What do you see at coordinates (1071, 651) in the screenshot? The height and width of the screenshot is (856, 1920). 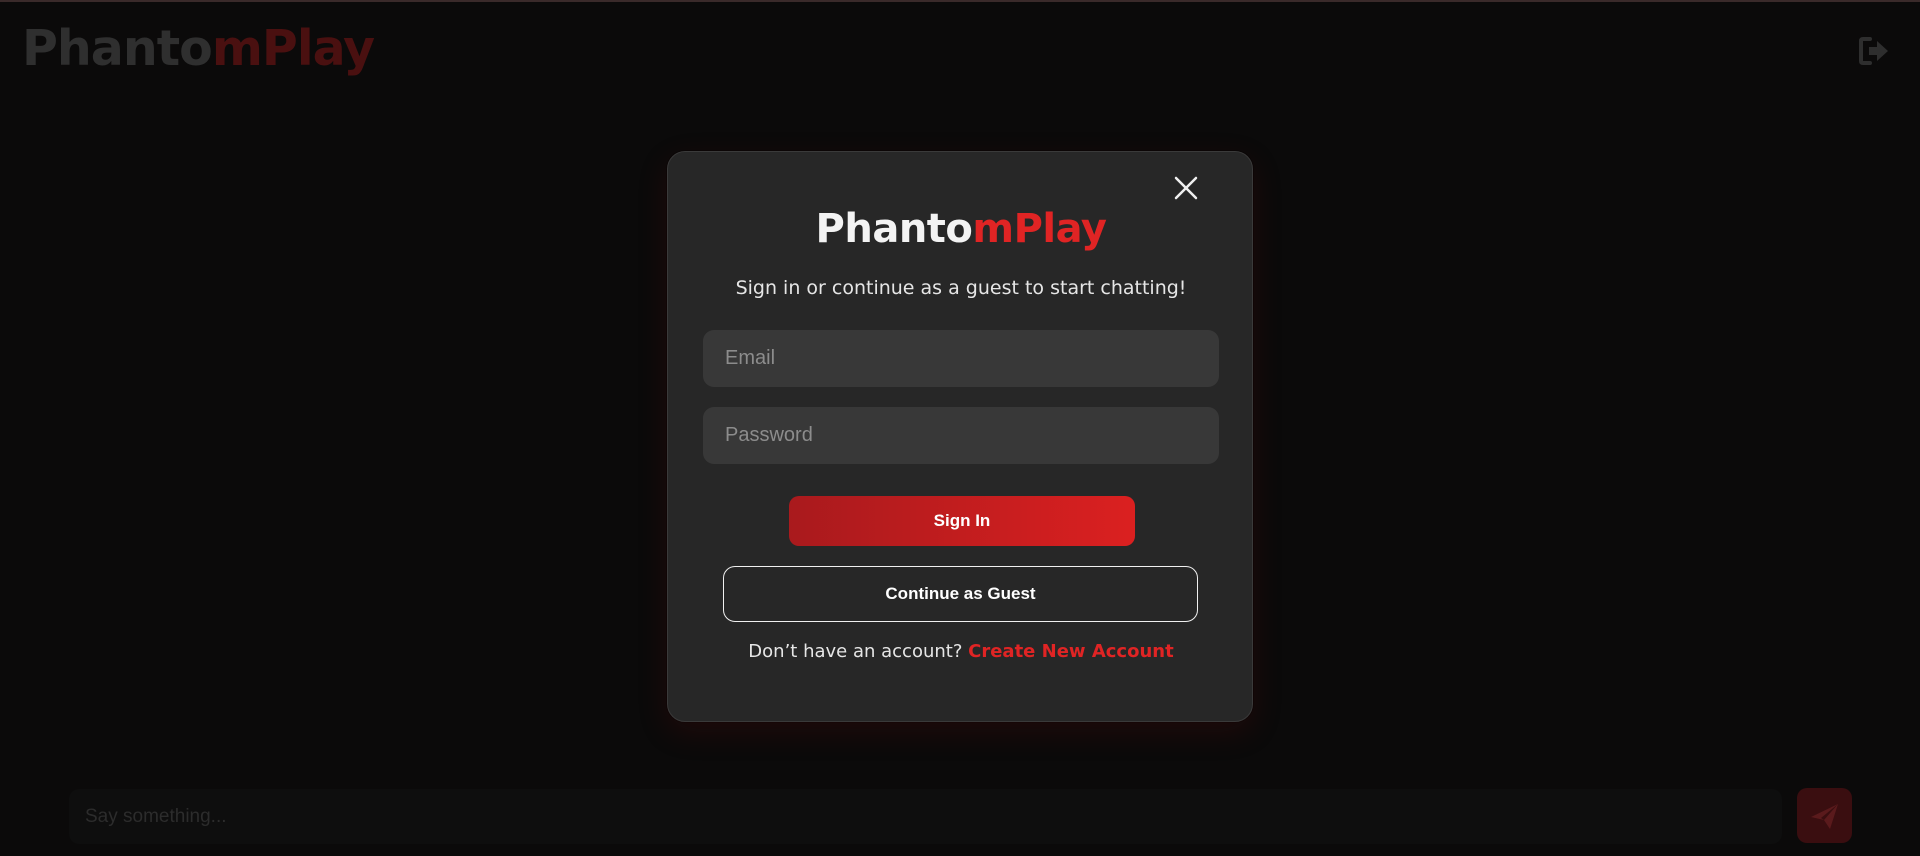 I see `create-account-link: Create New Account` at bounding box center [1071, 651].